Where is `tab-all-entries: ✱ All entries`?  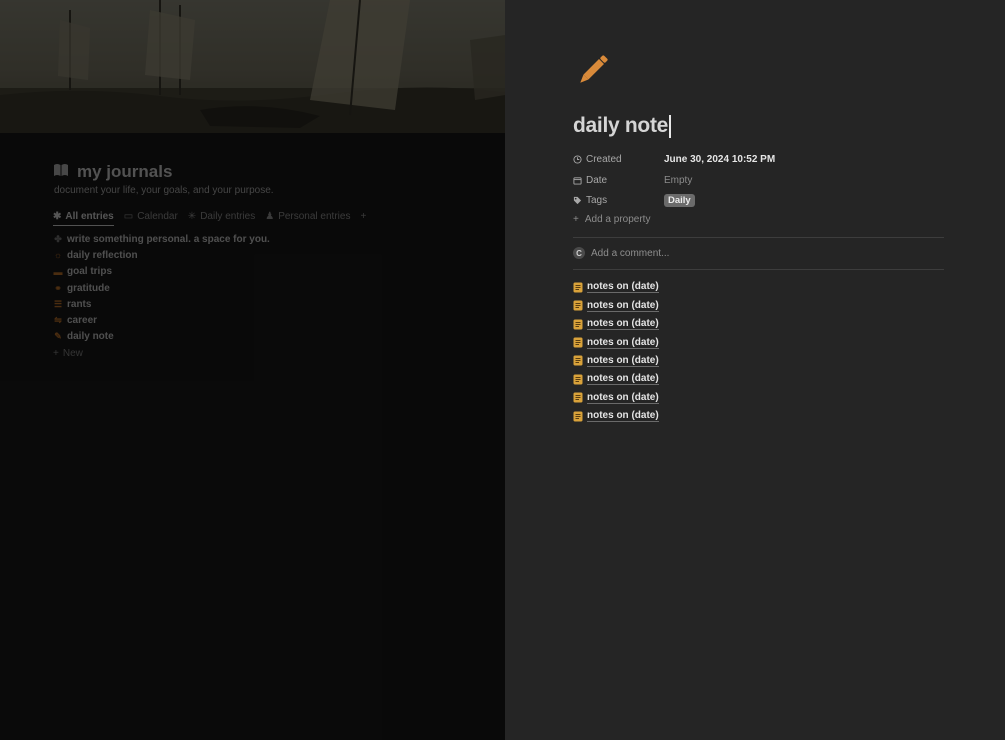 tab-all-entries: ✱ All entries is located at coordinates (83, 217).